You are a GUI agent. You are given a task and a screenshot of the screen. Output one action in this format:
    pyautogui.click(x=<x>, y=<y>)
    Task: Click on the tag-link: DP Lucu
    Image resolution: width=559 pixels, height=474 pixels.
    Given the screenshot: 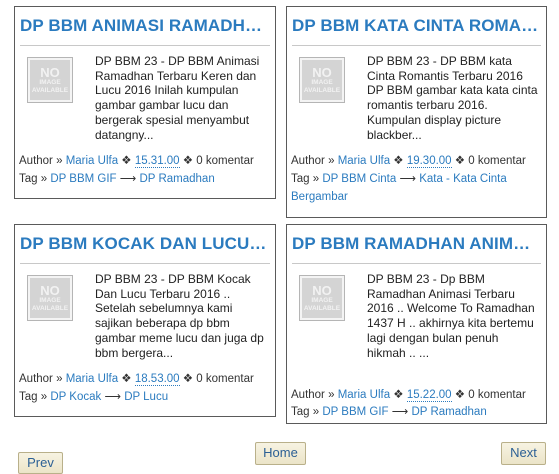 What is the action you would take?
    pyautogui.click(x=146, y=397)
    